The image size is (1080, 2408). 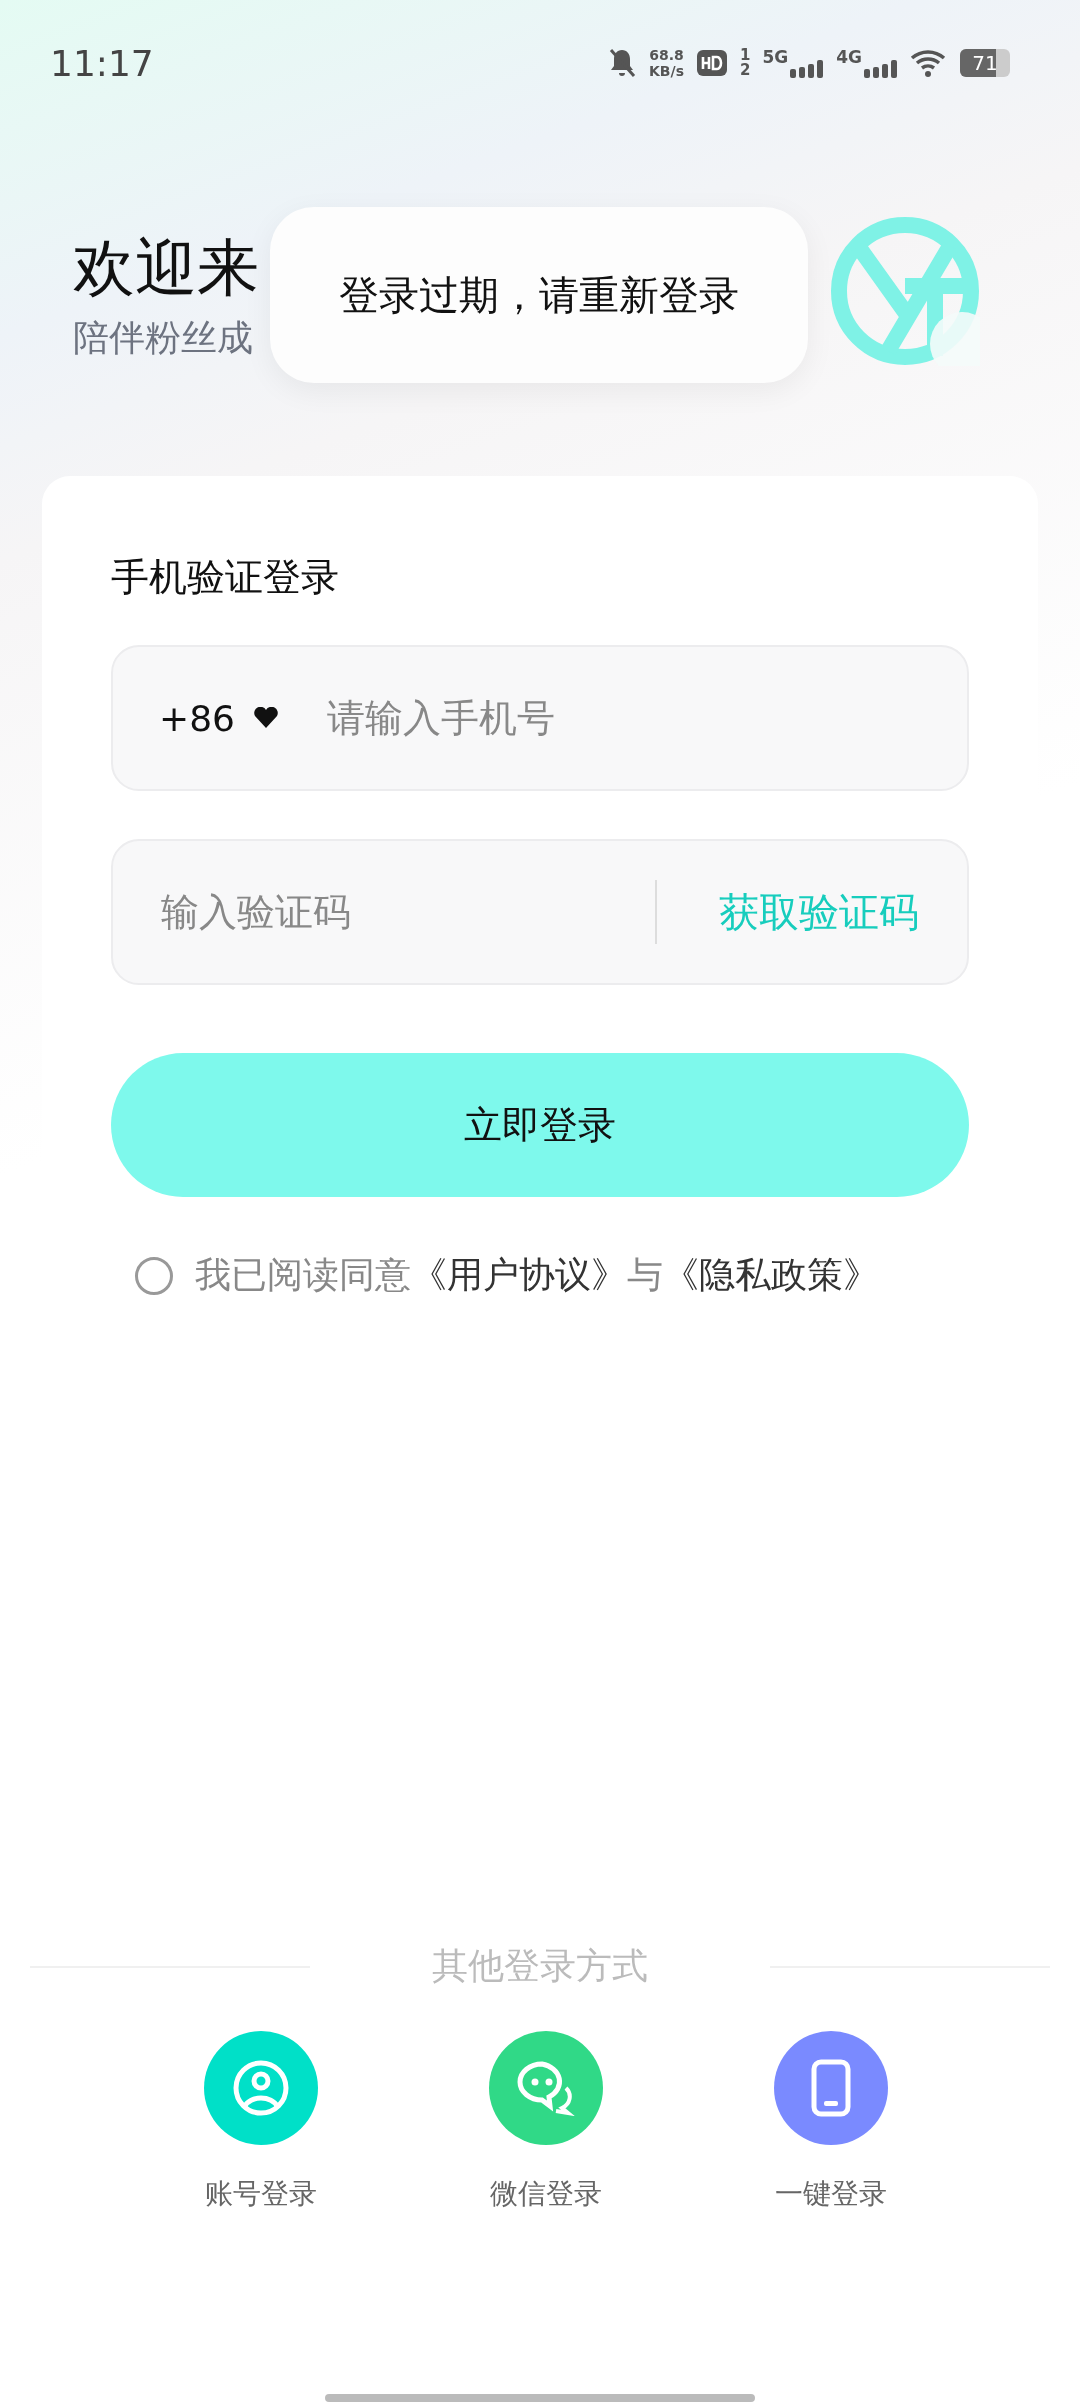 What do you see at coordinates (666, 71) in the screenshot?
I see `net-unit: KB/s` at bounding box center [666, 71].